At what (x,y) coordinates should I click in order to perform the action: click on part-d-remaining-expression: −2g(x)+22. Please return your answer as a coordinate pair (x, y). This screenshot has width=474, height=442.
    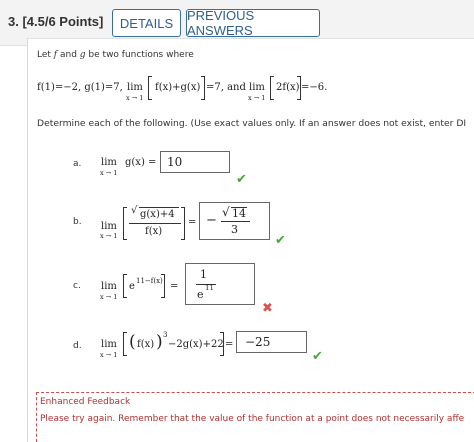
    Looking at the image, I should click on (196, 344).